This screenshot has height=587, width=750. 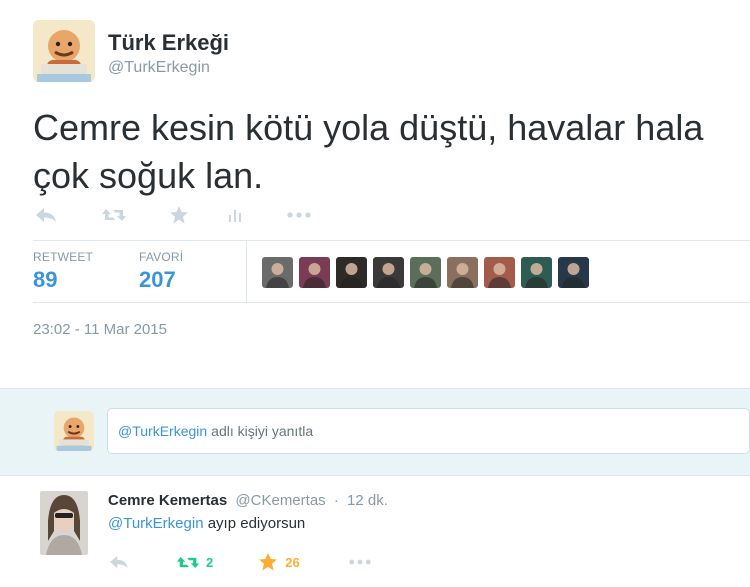 I want to click on favorite-count: 207, so click(x=161, y=280).